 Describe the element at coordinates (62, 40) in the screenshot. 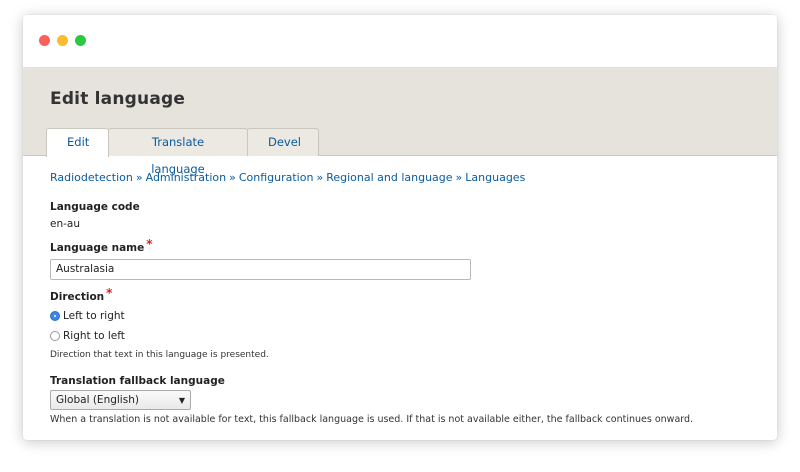

I see `minimize-window-button` at that location.